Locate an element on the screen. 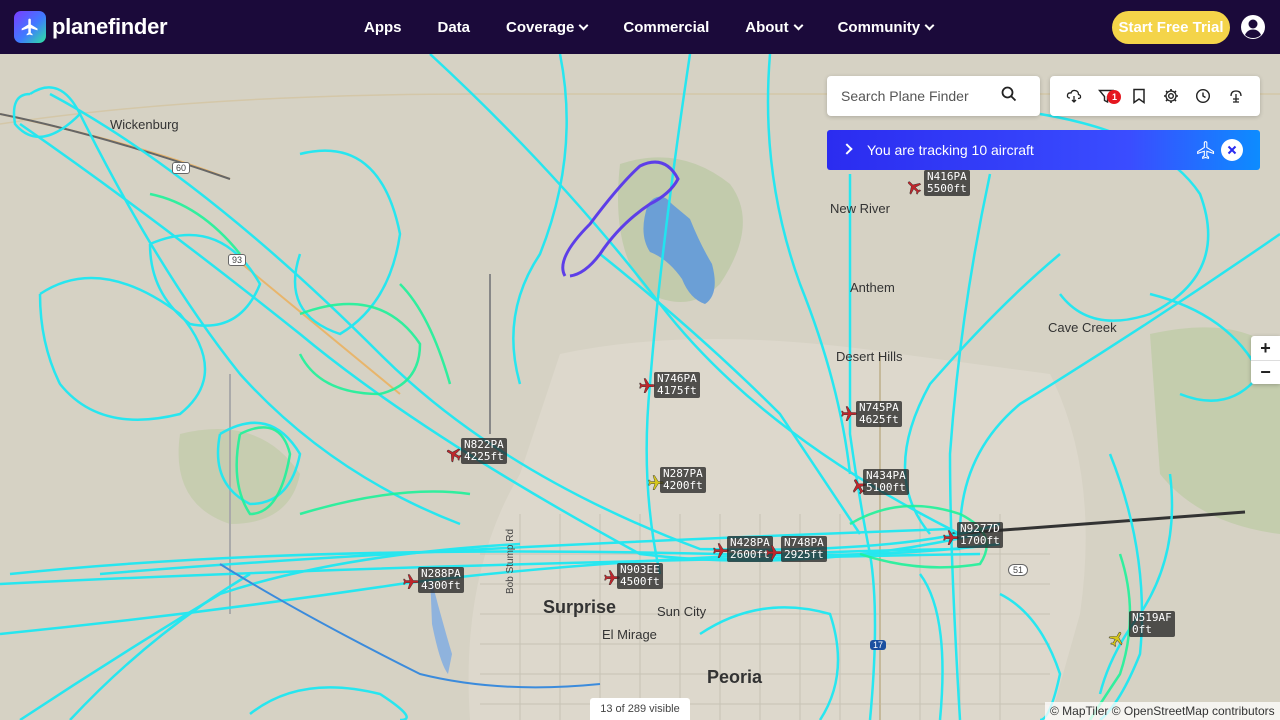 This screenshot has height=720, width=1280. place-surprise: Surprise is located at coordinates (580, 607).